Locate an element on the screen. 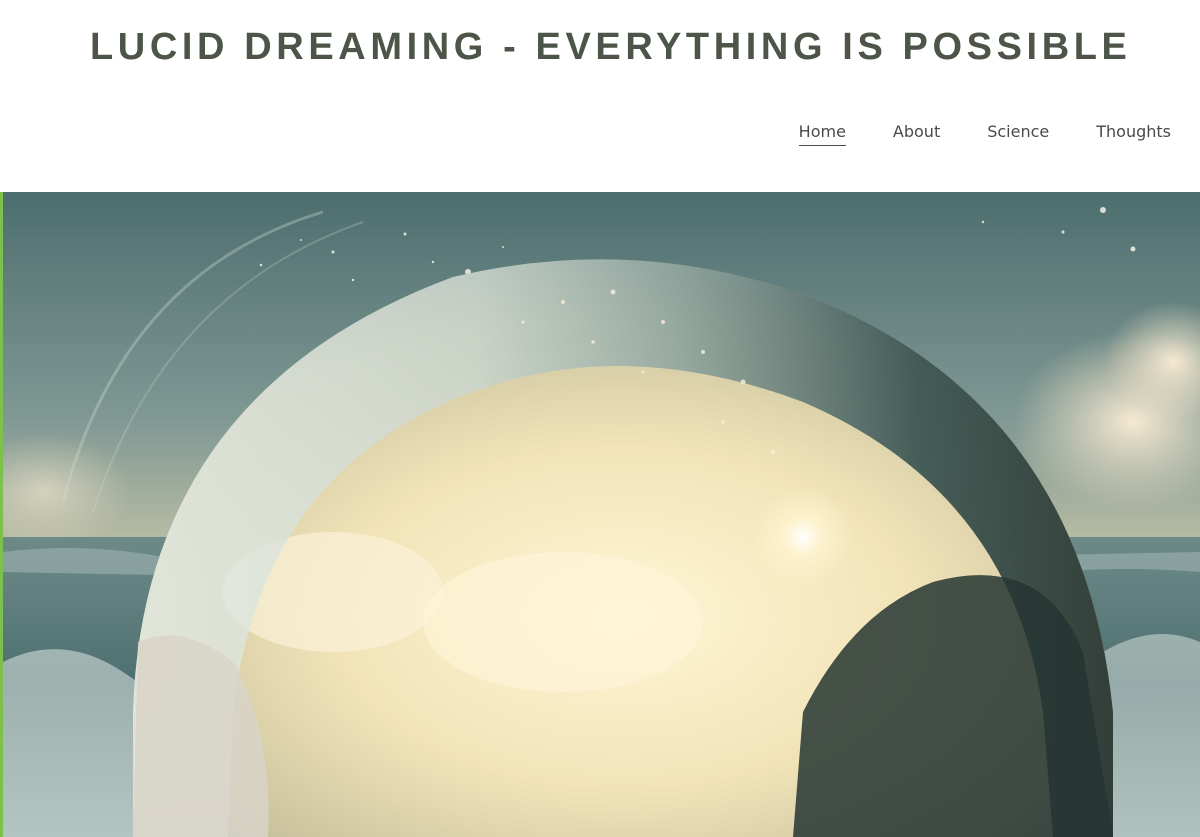  main-nav: Home About Science Thoughts is located at coordinates (984, 133).